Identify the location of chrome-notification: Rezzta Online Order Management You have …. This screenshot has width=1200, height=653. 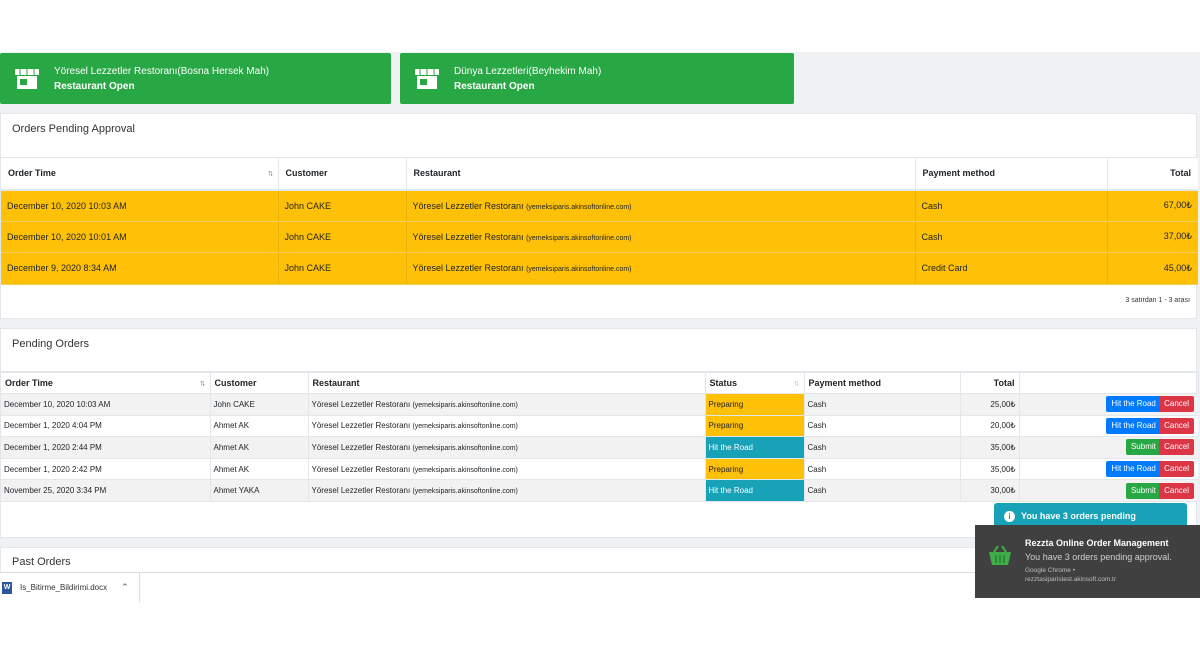
(1087, 561).